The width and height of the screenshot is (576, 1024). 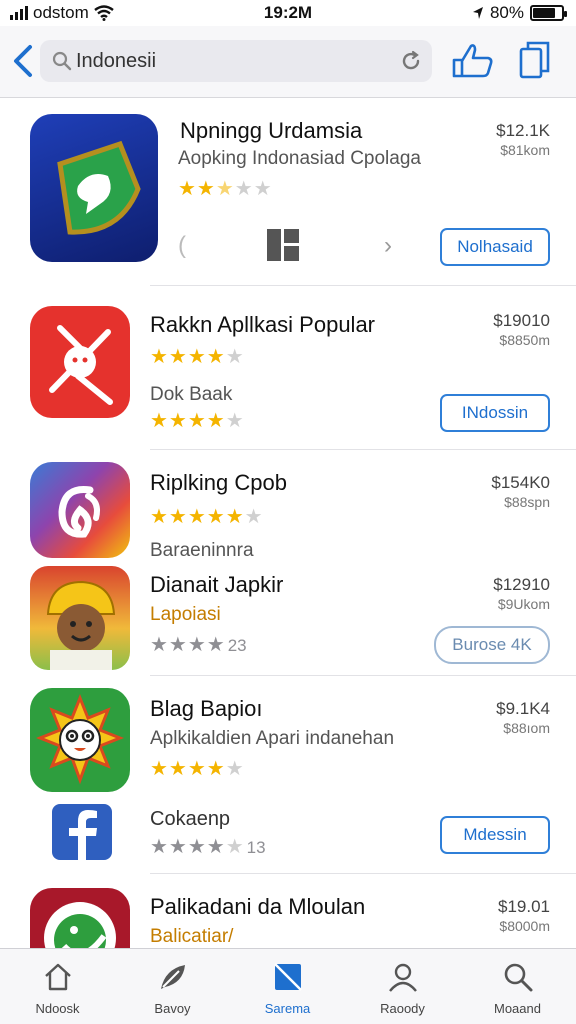 I want to click on person-icon, so click(x=403, y=977).